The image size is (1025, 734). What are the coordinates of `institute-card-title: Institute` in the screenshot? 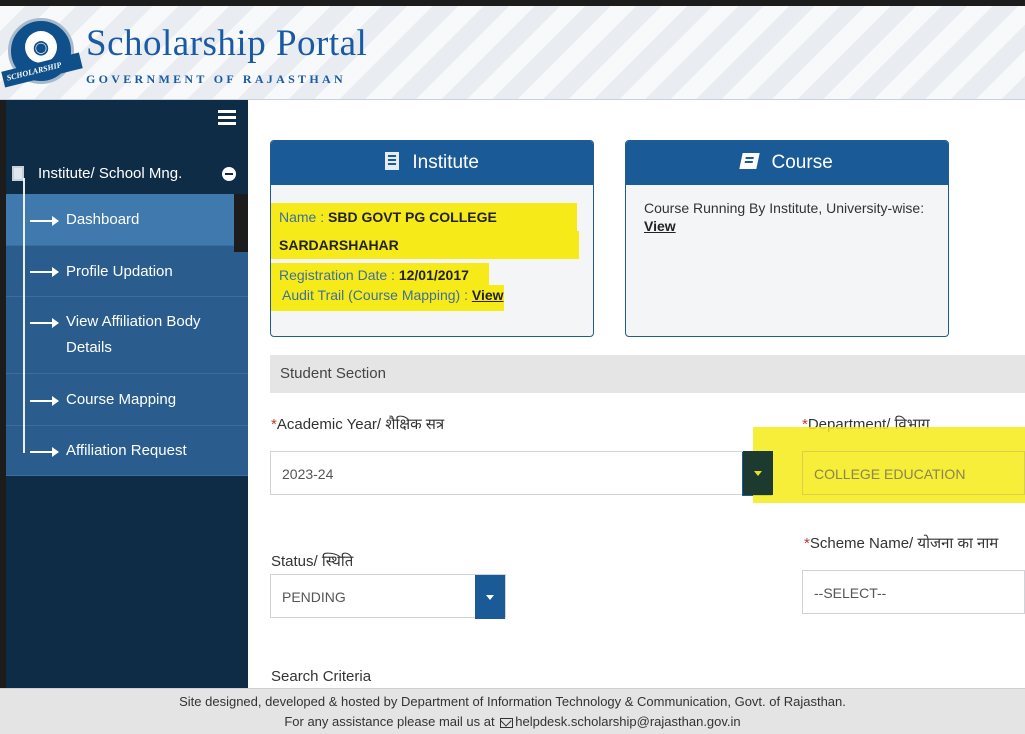 It's located at (445, 162).